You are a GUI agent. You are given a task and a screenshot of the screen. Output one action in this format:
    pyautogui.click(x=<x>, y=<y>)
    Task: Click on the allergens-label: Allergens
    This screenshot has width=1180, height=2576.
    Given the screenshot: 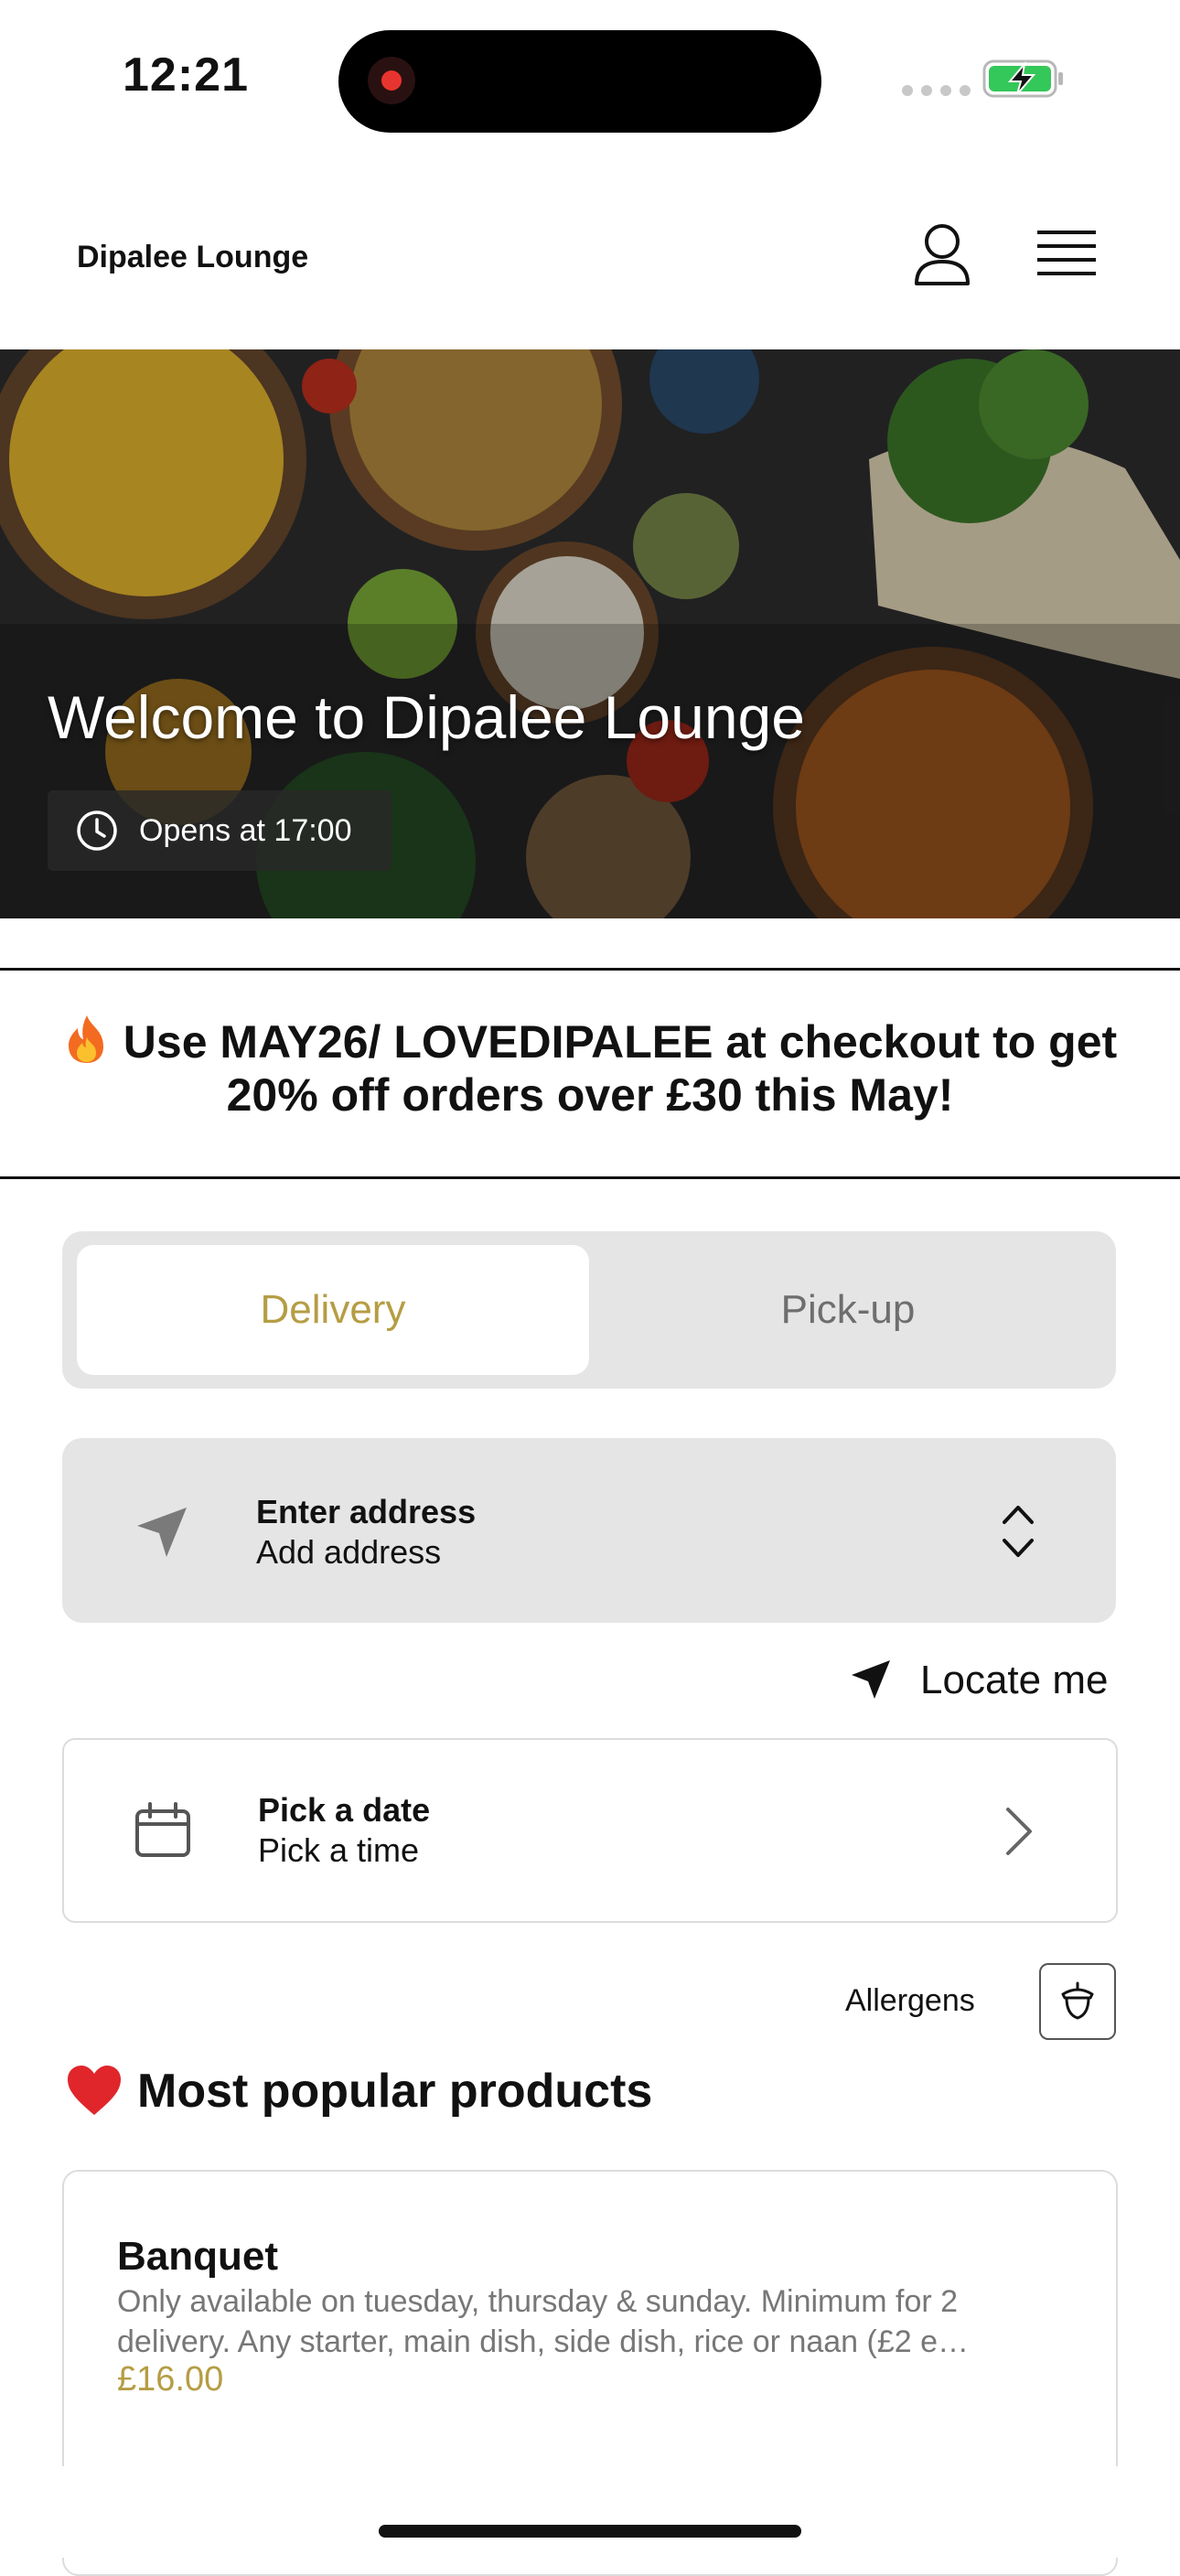 What is the action you would take?
    pyautogui.click(x=910, y=2001)
    